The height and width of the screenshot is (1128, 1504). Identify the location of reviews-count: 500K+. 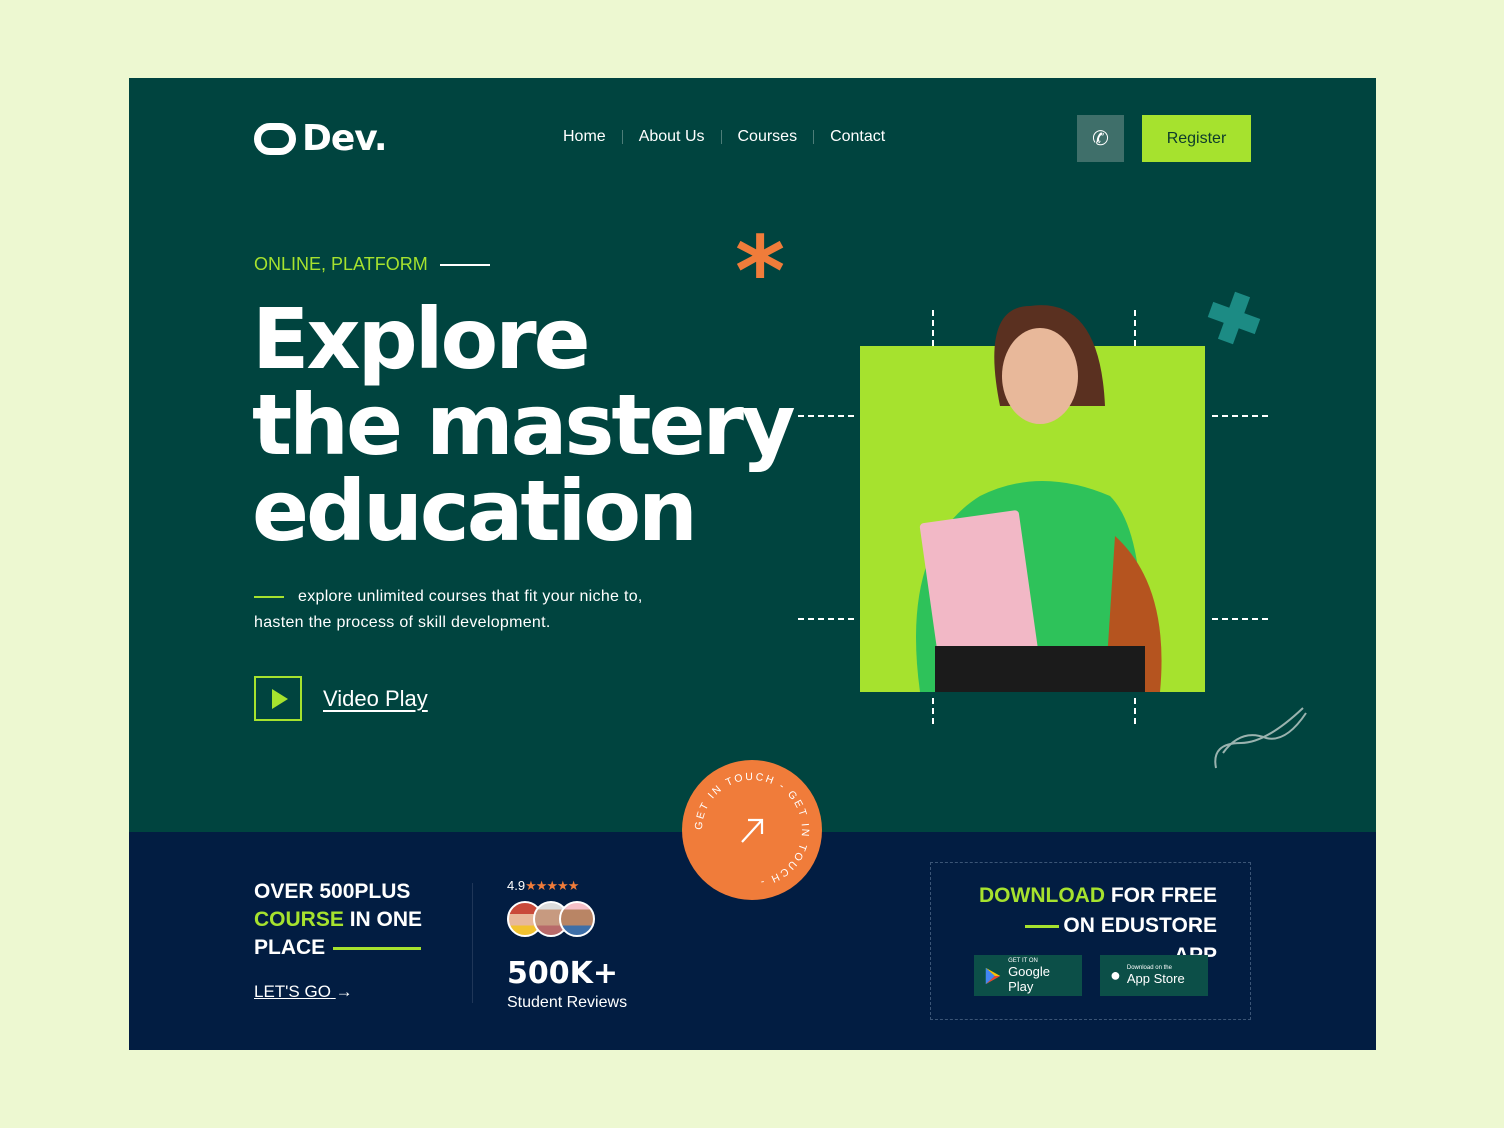
(563, 973).